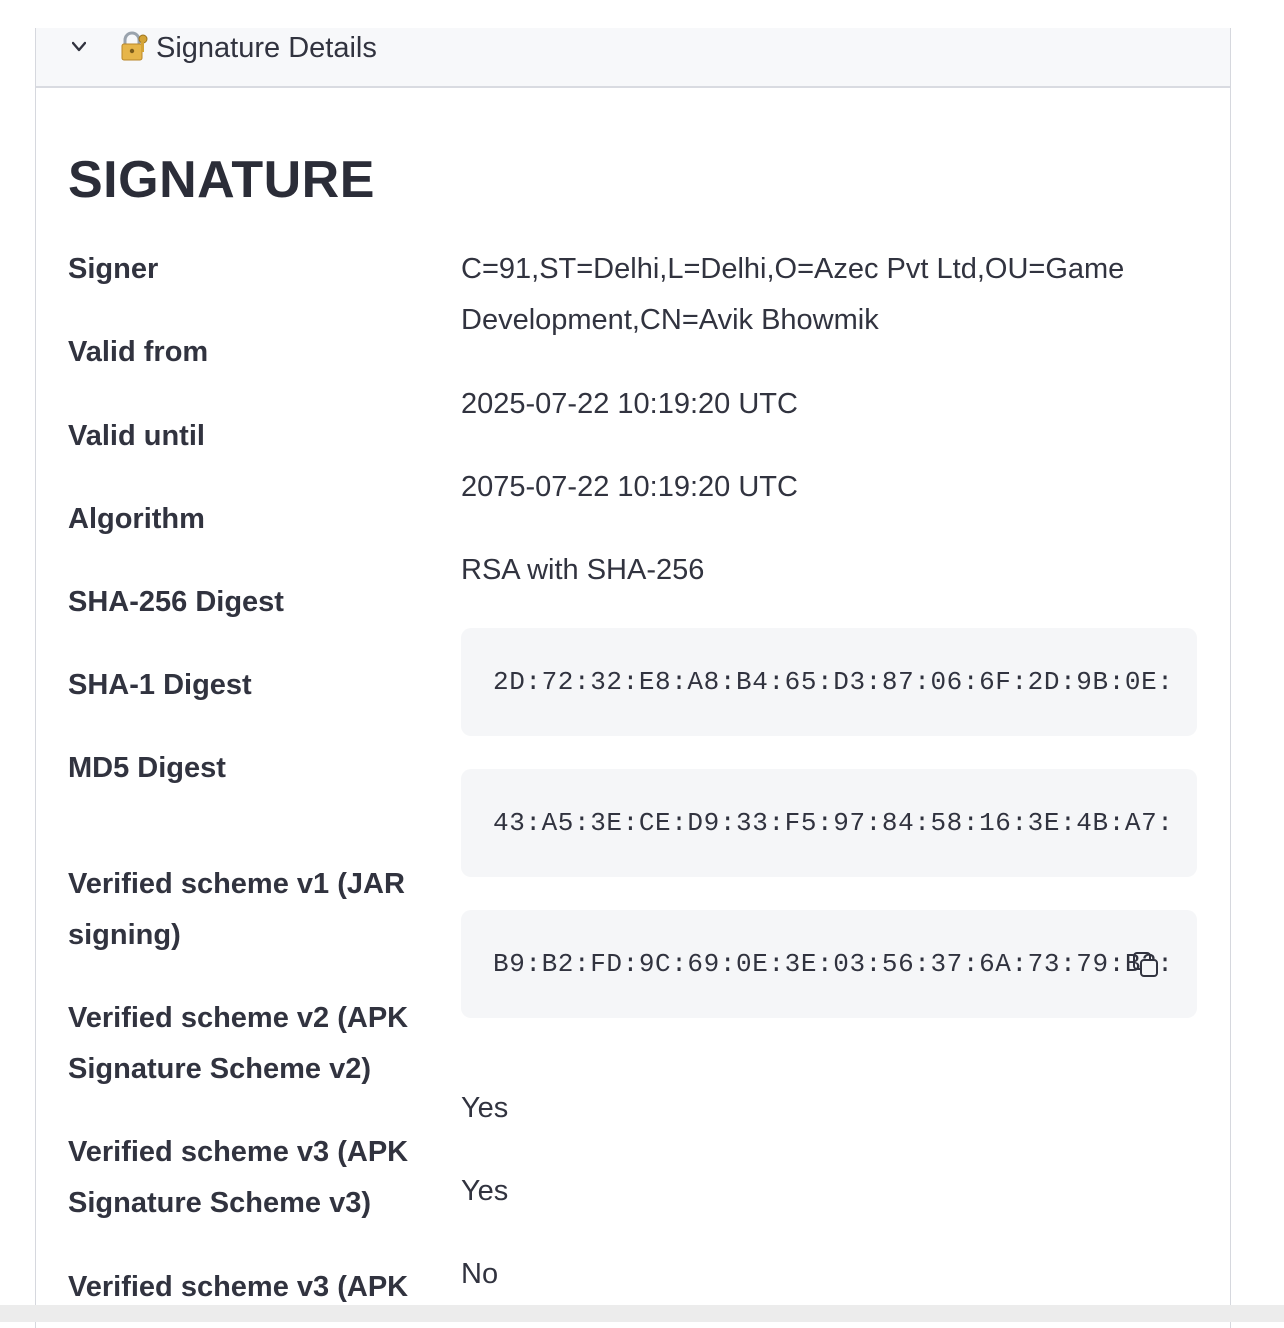  Describe the element at coordinates (236, 909) in the screenshot. I see `scheme-v1-label: Verified scheme v1 (JAR signing)` at that location.